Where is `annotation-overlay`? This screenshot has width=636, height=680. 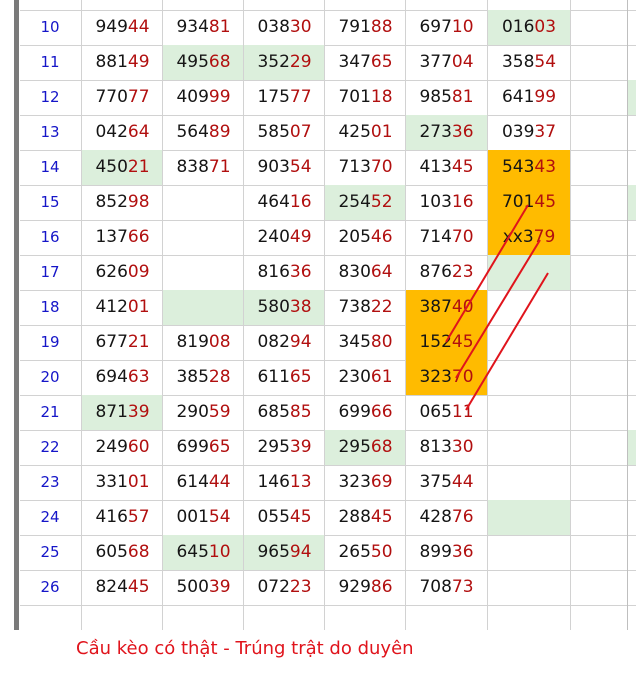
annotation-overlay is located at coordinates (497, 307).